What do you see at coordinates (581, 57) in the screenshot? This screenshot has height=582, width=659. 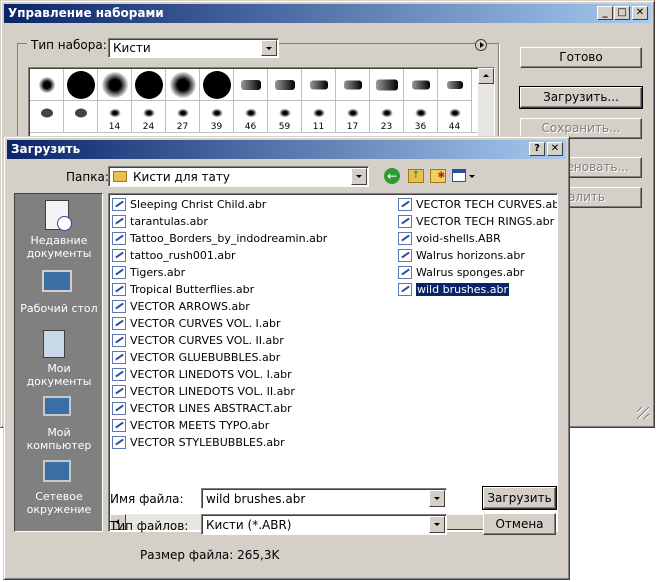 I see `done-button: Готово` at bounding box center [581, 57].